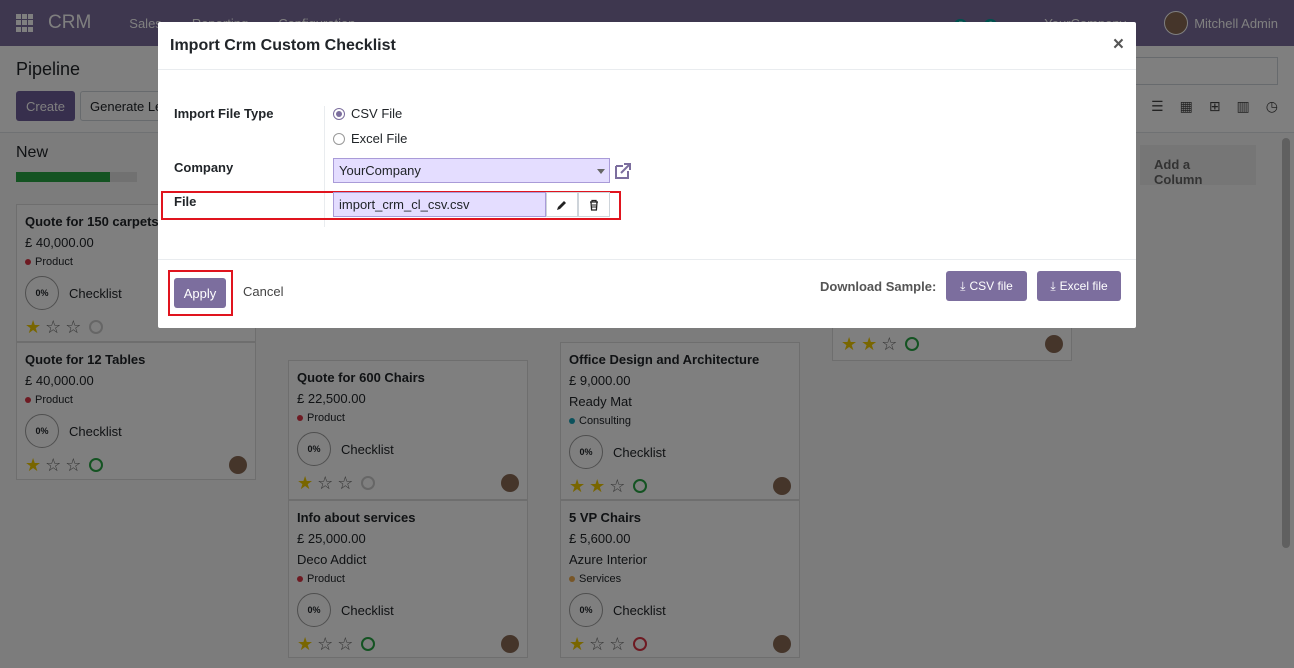 The width and height of the screenshot is (1294, 668). Describe the element at coordinates (185, 201) in the screenshot. I see `file-label: File` at that location.